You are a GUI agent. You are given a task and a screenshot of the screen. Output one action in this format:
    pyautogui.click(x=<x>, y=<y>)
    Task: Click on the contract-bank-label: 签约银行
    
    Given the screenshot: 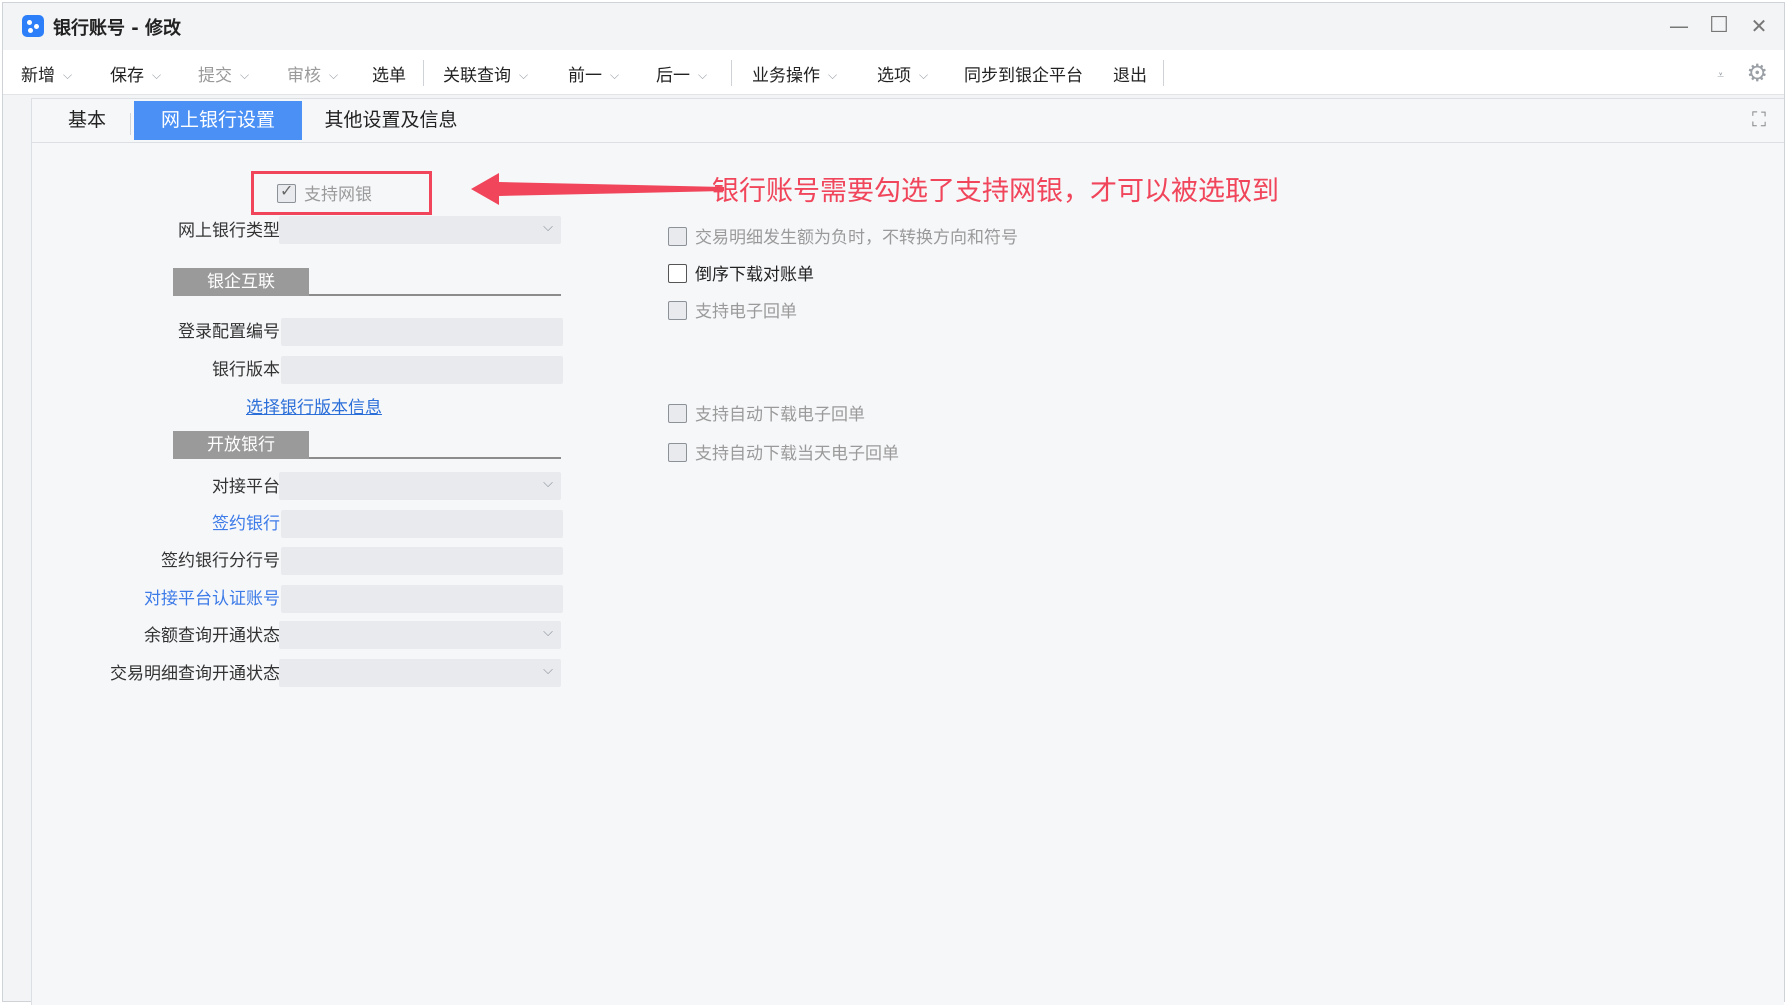 What is the action you would take?
    pyautogui.click(x=246, y=521)
    